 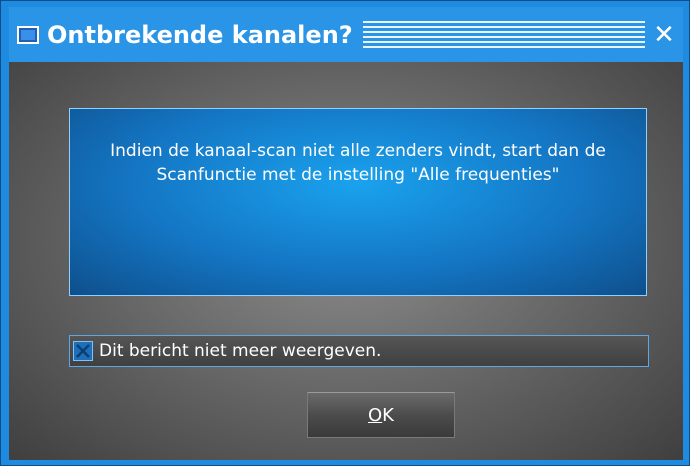 I want to click on dont-show-again-option: Dit bericht niet meer weergeven., so click(x=359, y=351).